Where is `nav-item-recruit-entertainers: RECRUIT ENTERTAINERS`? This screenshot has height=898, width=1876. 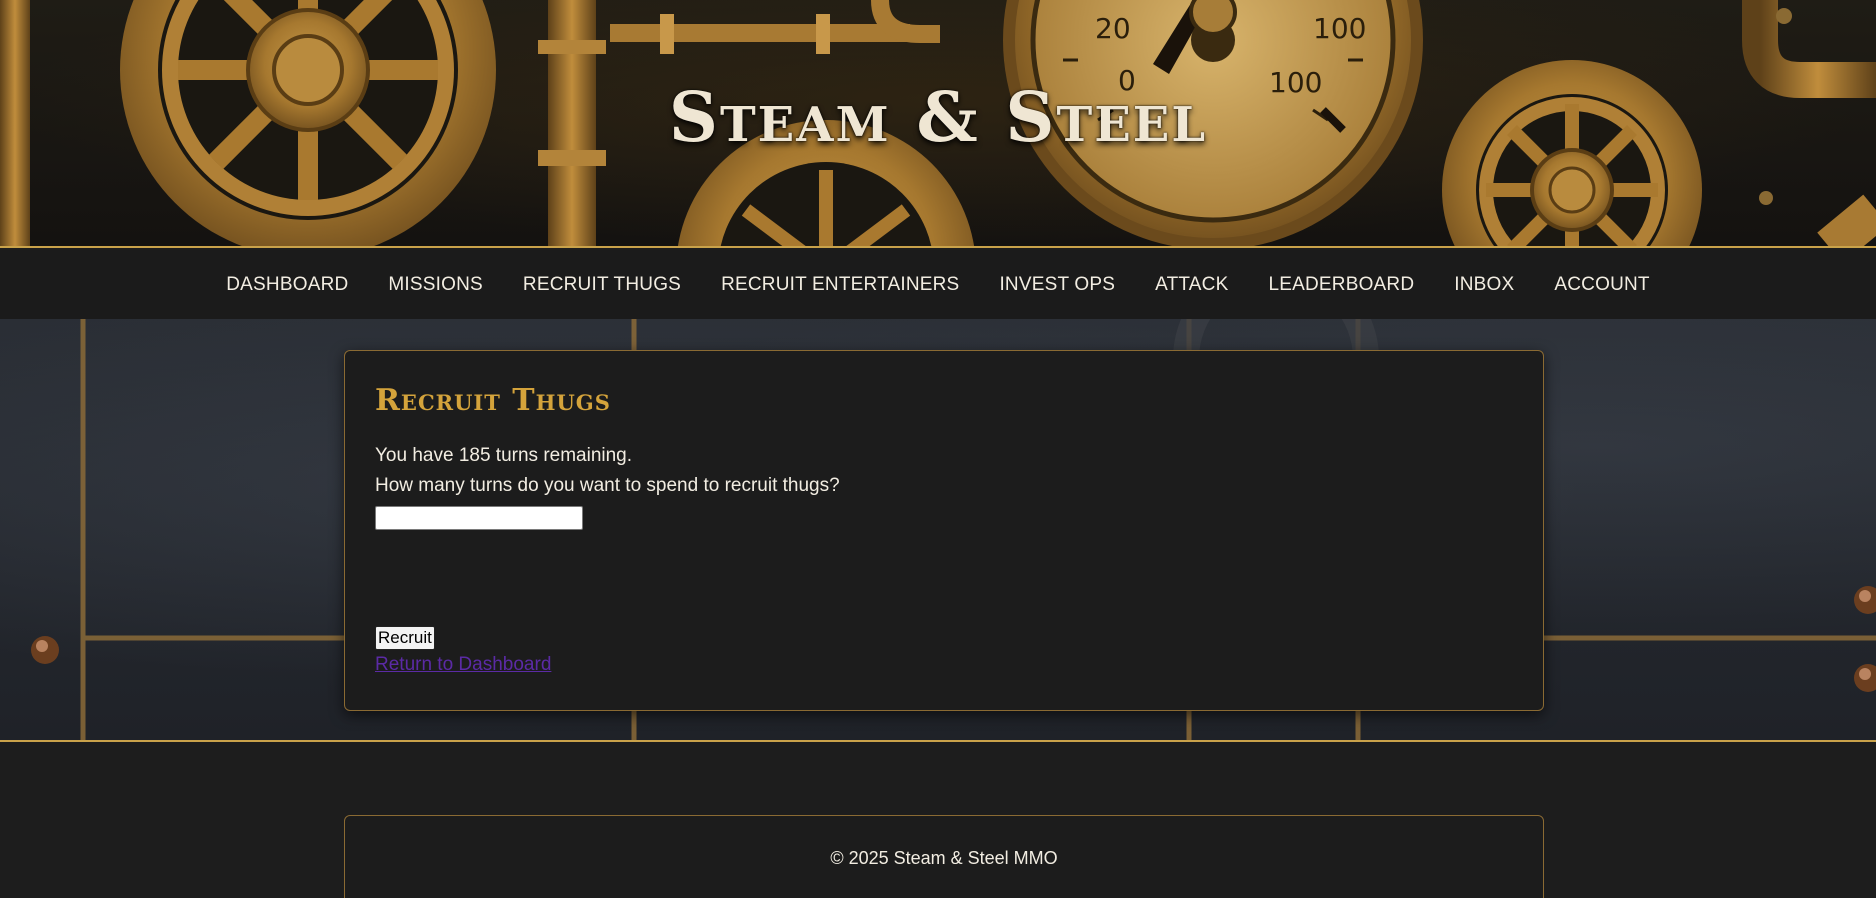
nav-item-recruit-entertainers: RECRUIT ENTERTAINERS is located at coordinates (840, 285).